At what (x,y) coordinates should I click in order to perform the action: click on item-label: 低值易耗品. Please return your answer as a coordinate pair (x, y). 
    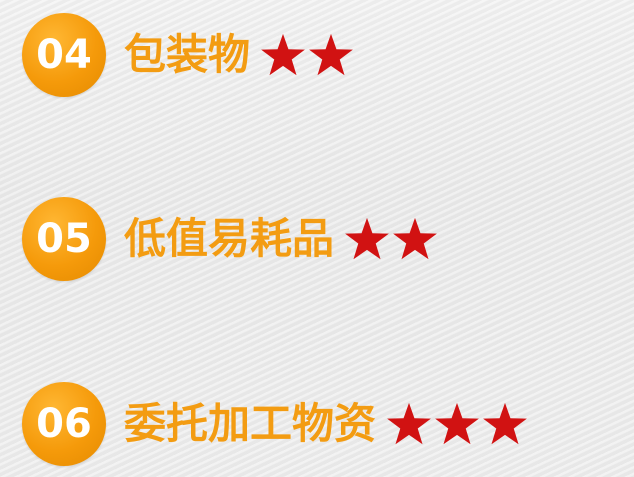
    Looking at the image, I should click on (229, 238).